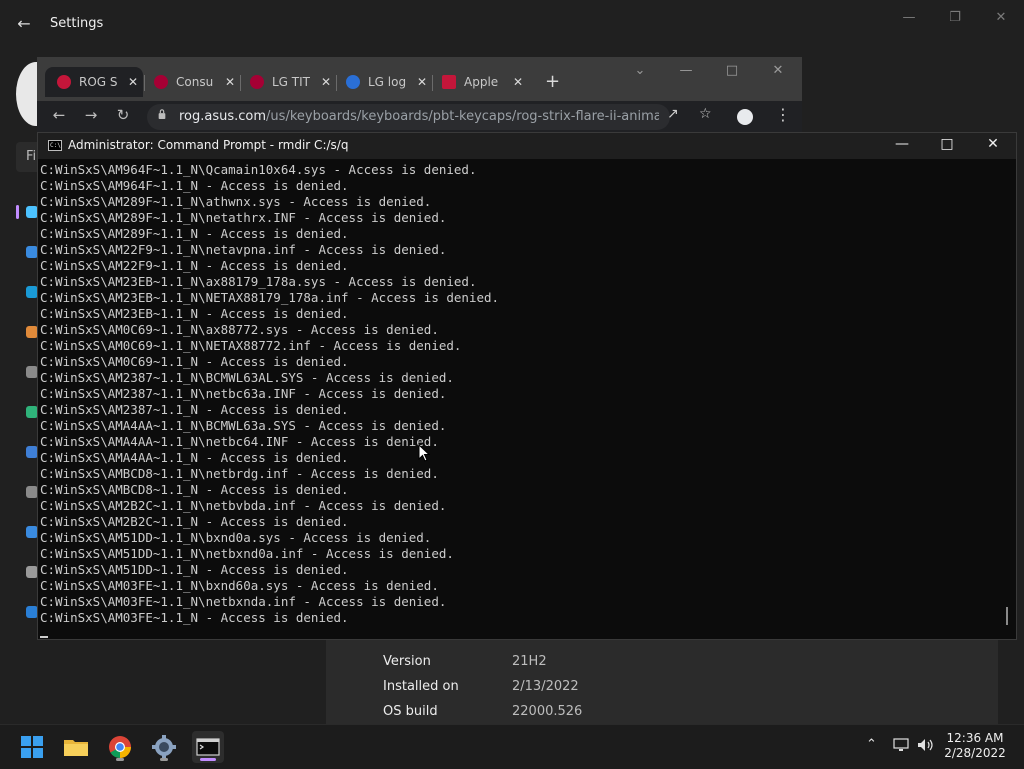 This screenshot has height=769, width=1024. Describe the element at coordinates (44, 637) in the screenshot. I see `text-cursor` at that location.